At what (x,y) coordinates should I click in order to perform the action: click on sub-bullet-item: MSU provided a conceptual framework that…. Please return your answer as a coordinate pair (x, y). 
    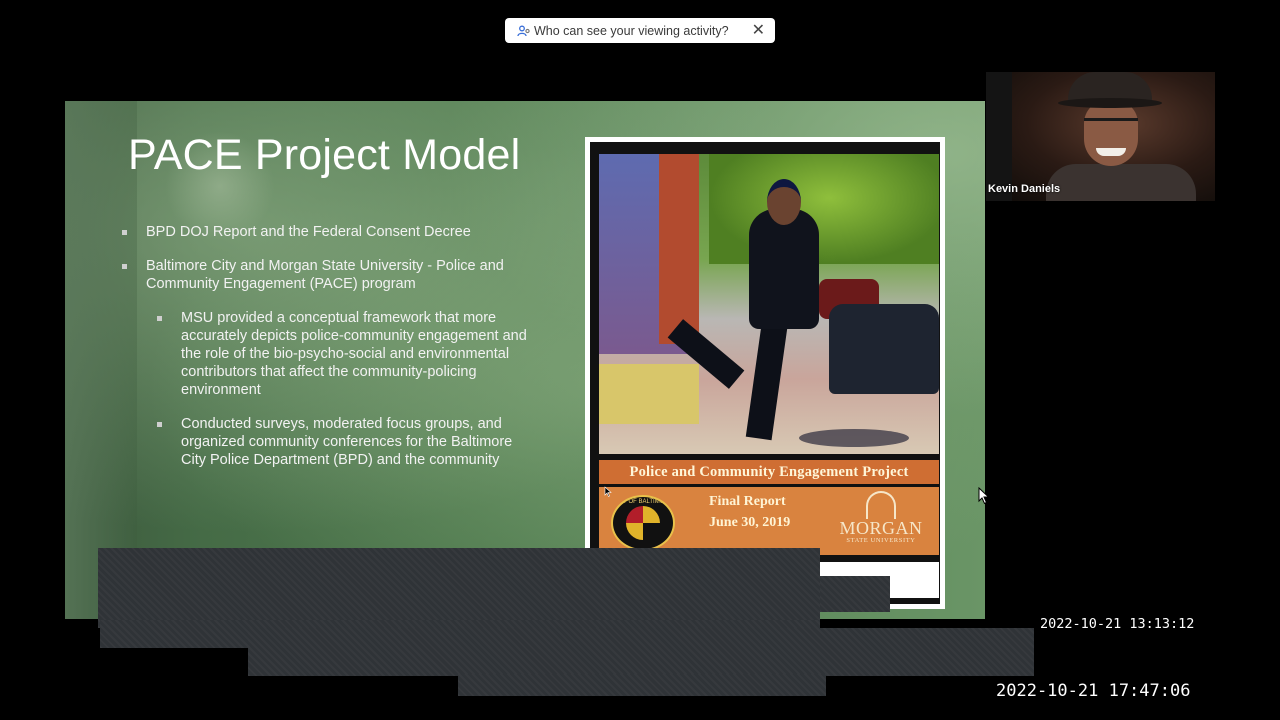
    Looking at the image, I should click on (346, 354).